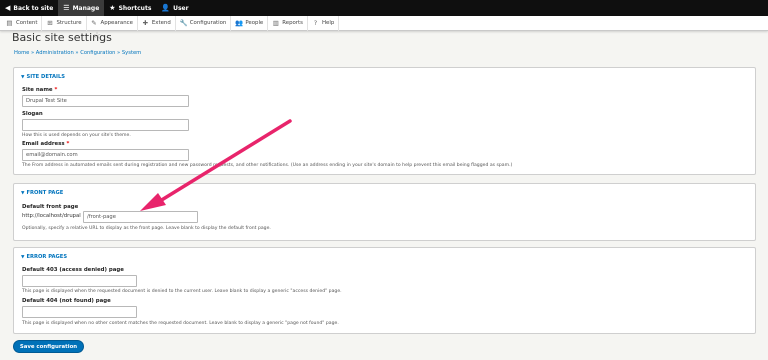  What do you see at coordinates (105, 125) in the screenshot?
I see `slogan-input` at bounding box center [105, 125].